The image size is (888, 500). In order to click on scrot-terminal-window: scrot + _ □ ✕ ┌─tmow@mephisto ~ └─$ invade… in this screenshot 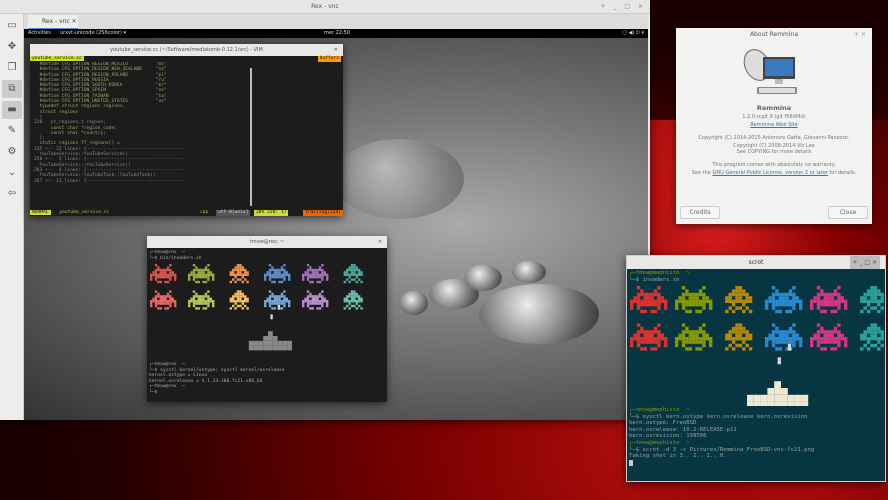, I will do `click(756, 368)`.